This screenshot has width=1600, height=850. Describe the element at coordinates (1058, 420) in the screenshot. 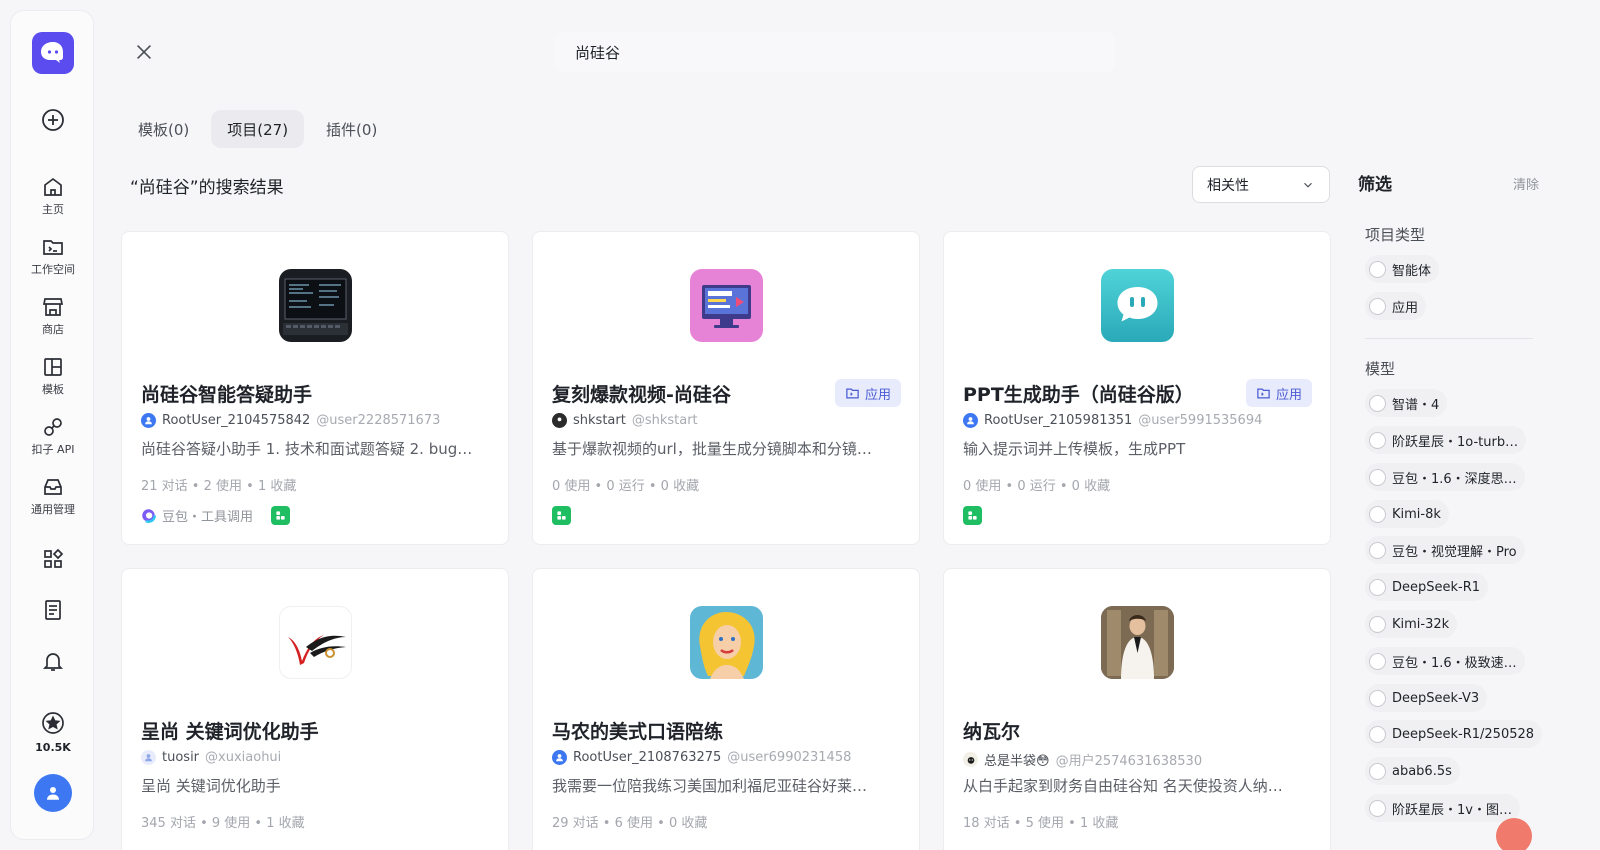

I see `author-name: RootUser_2105981351` at that location.